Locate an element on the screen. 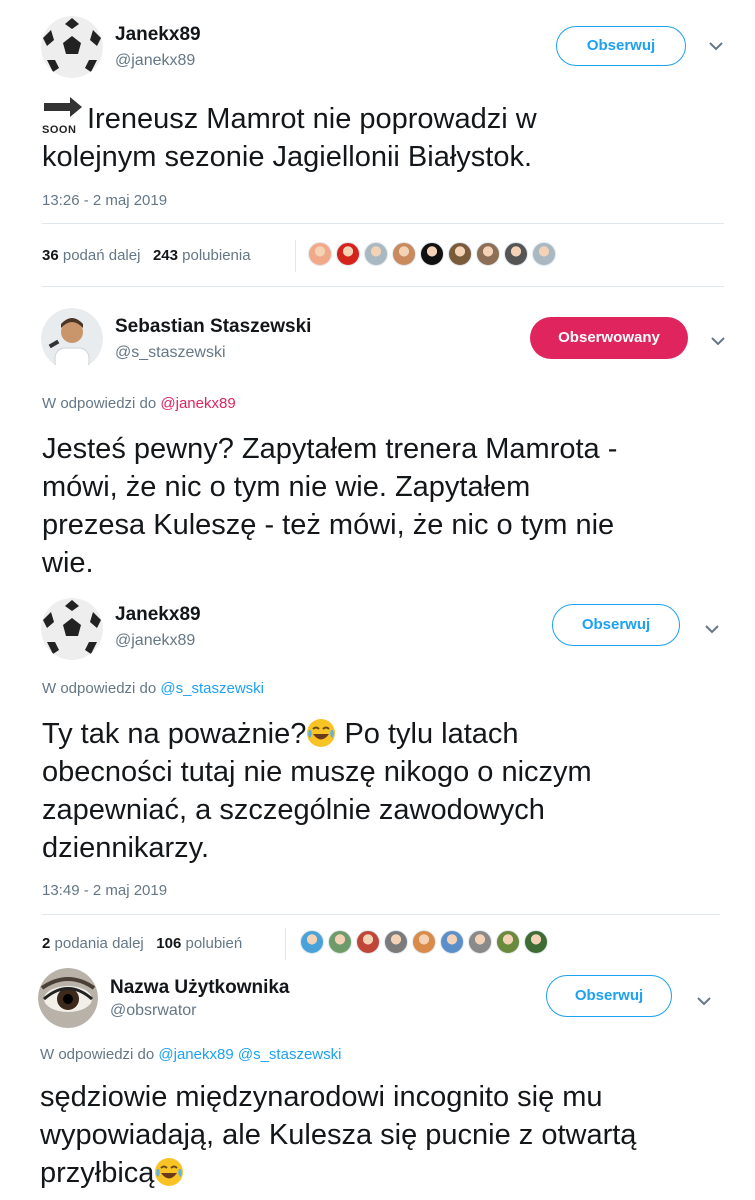  retweet-label: podań dalej is located at coordinates (102, 255).